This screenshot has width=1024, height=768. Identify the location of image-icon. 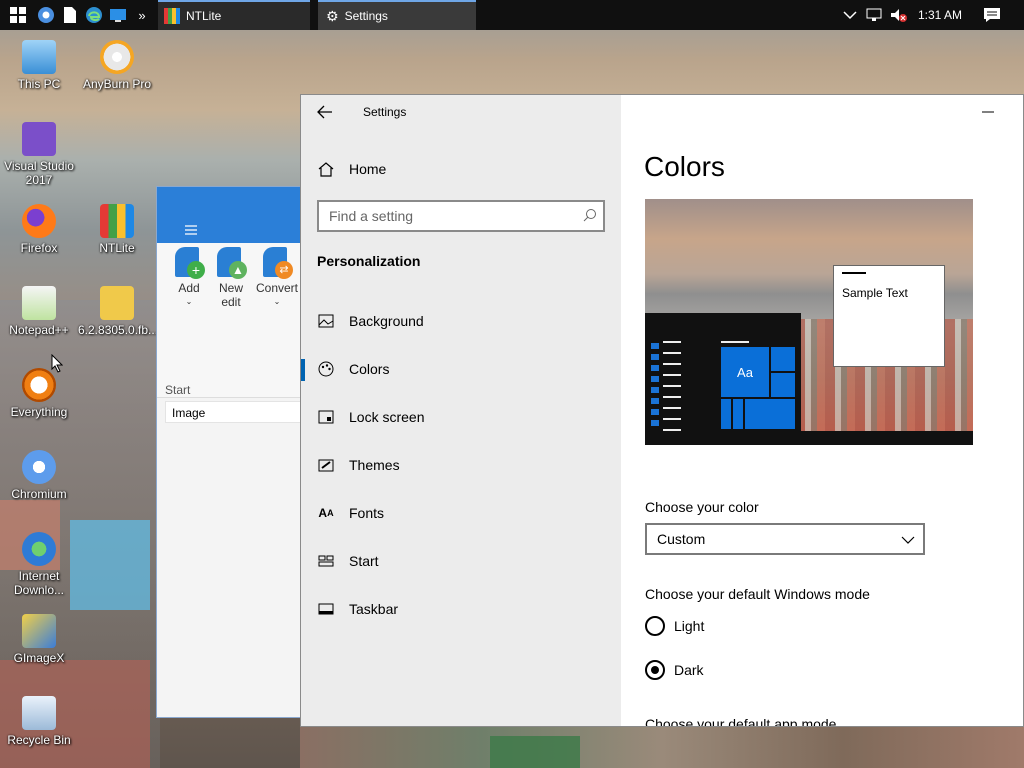
(326, 321).